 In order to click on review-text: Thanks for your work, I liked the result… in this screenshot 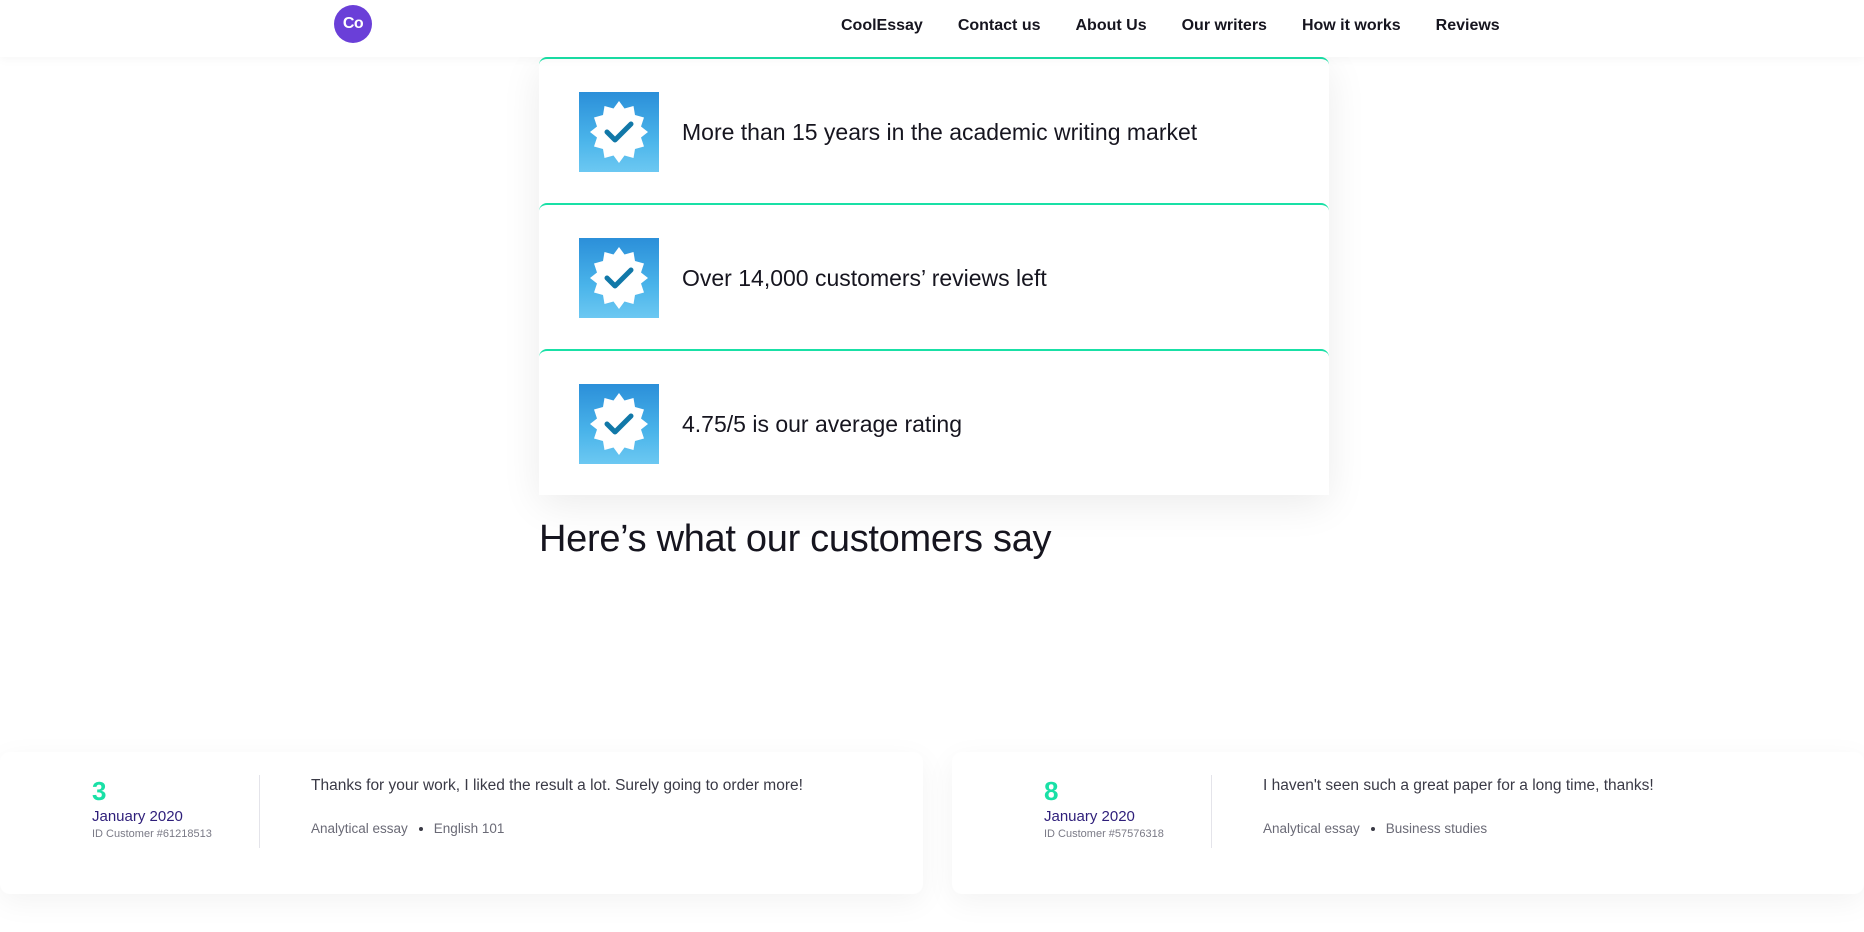, I will do `click(557, 785)`.